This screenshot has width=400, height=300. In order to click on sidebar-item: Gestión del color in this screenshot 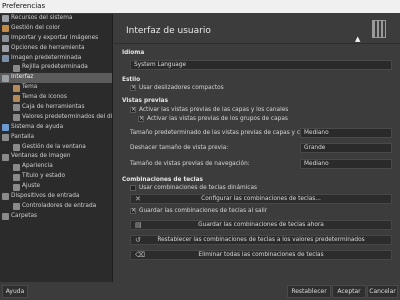, I will do `click(56, 29)`.